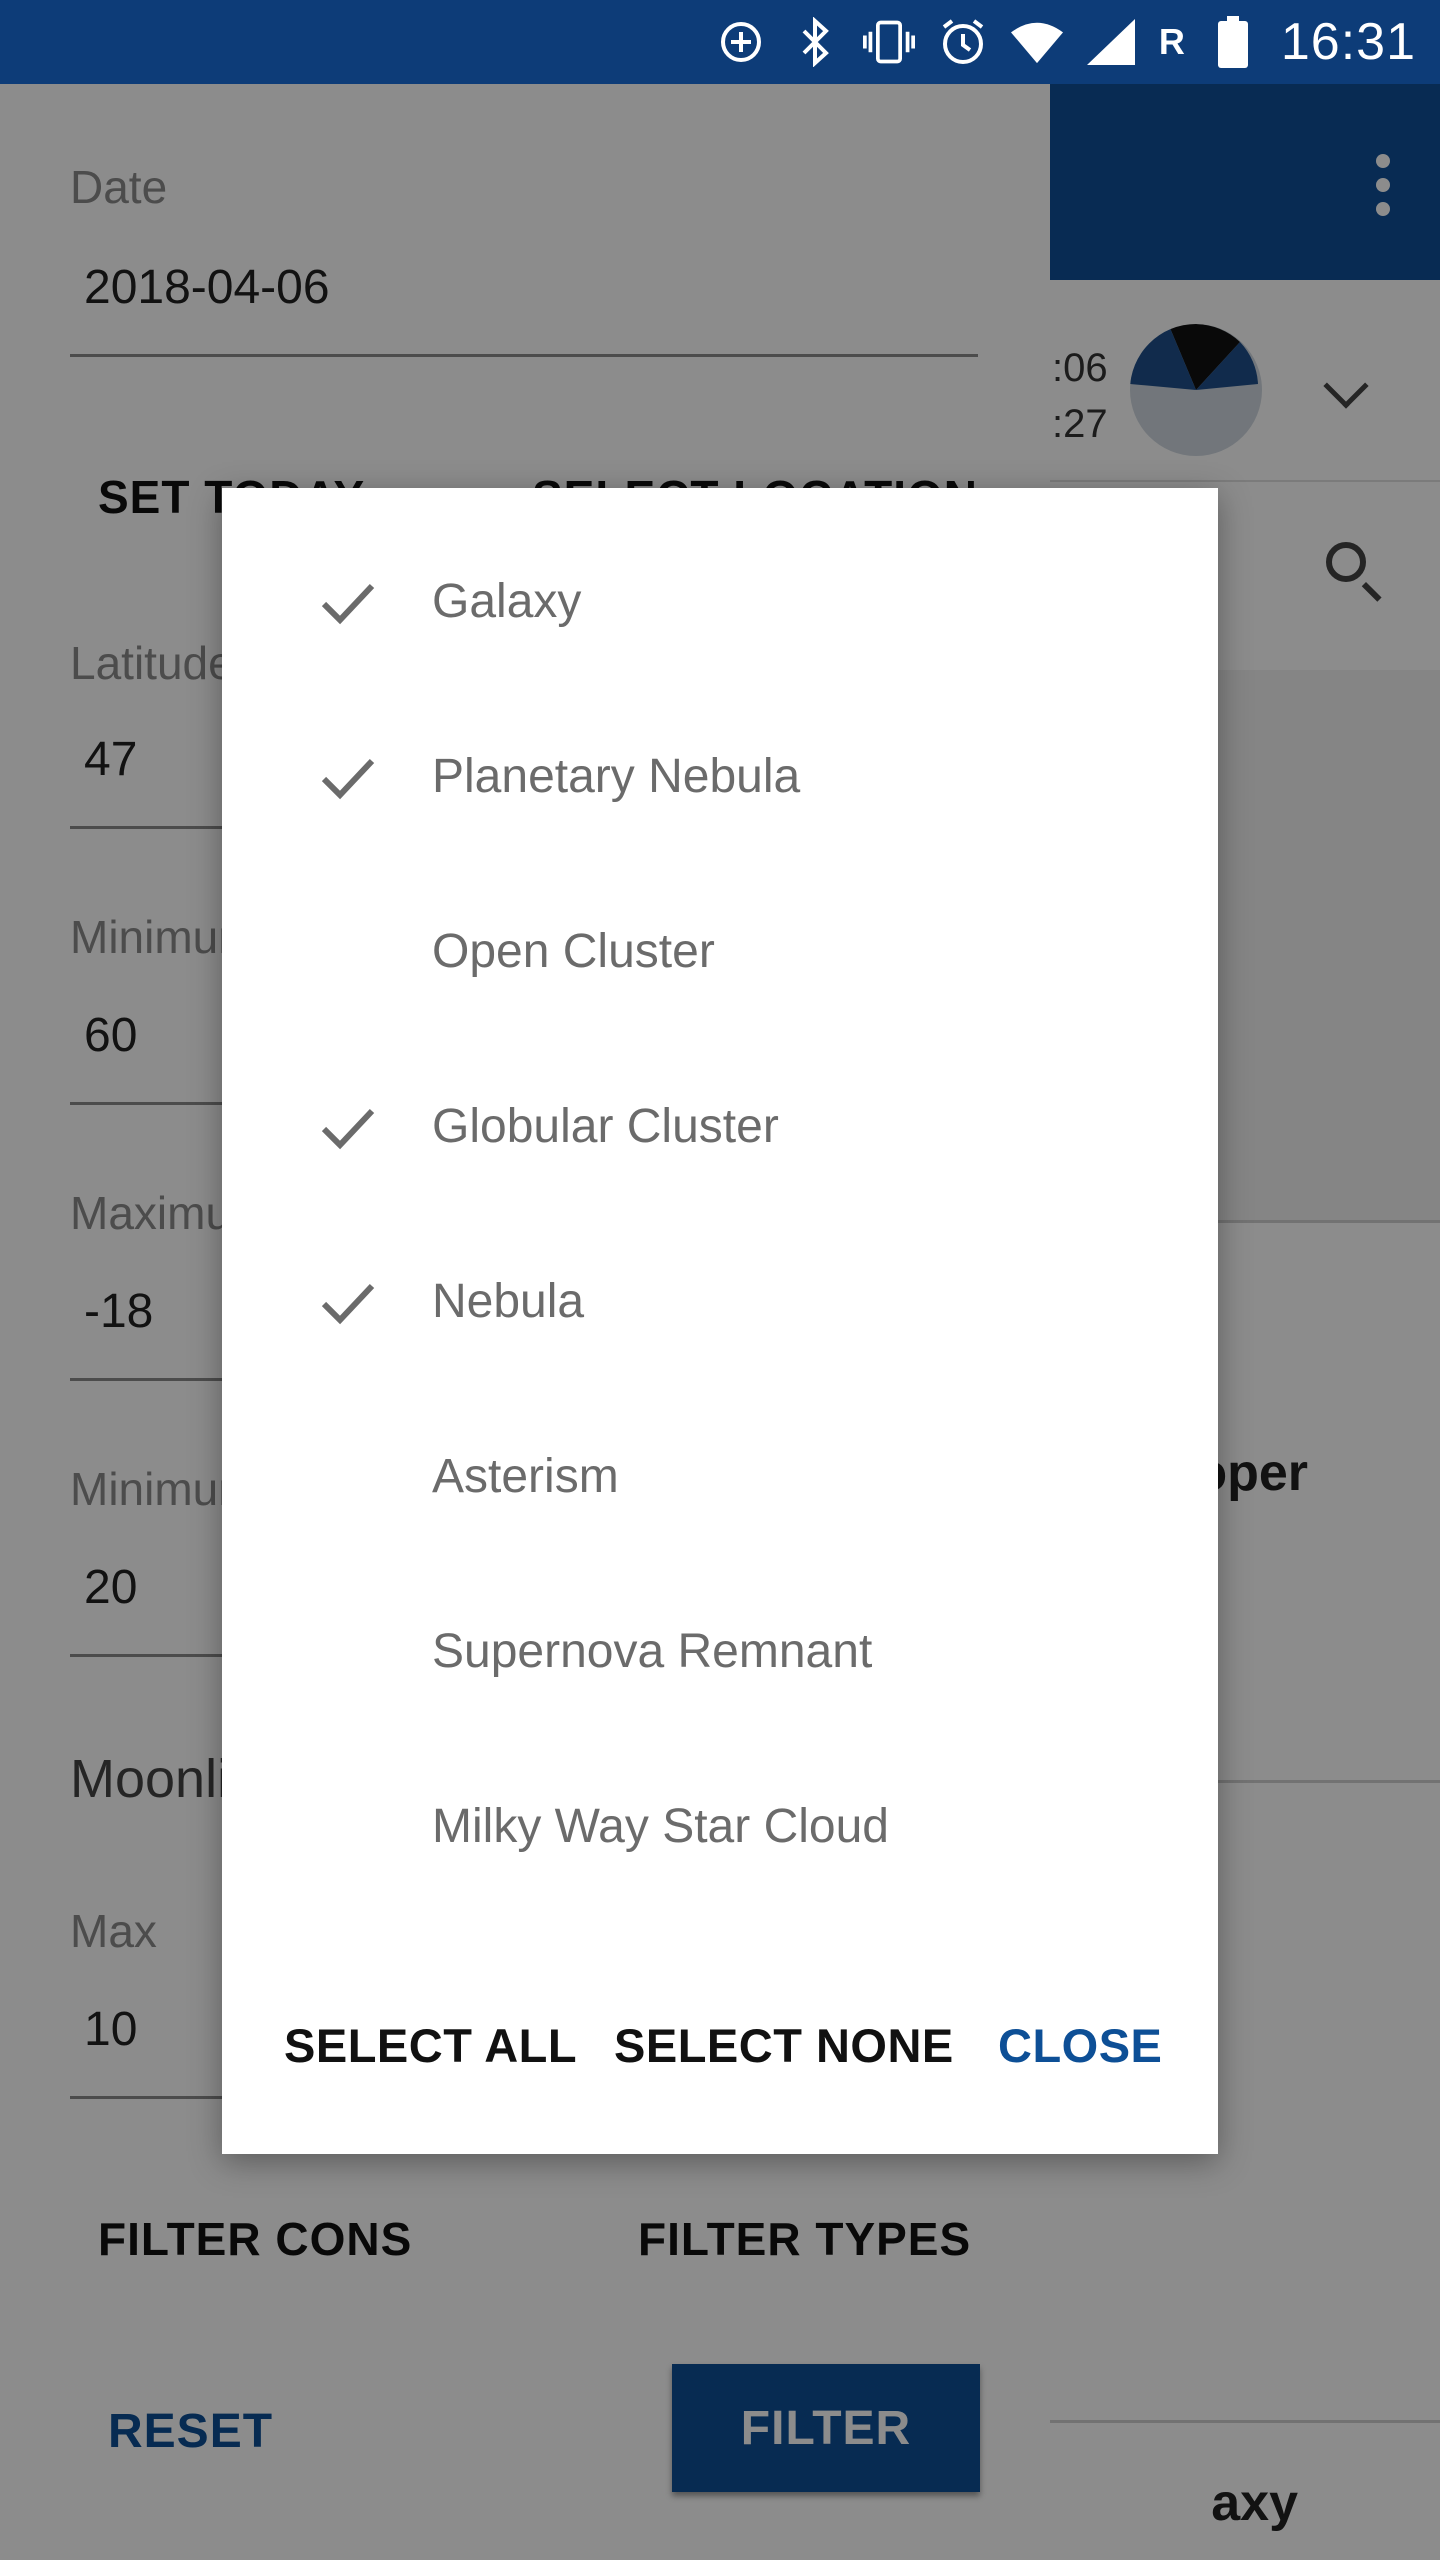 This screenshot has width=1440, height=2560. Describe the element at coordinates (573, 951) in the screenshot. I see `type-option-label: Open Cluster` at that location.